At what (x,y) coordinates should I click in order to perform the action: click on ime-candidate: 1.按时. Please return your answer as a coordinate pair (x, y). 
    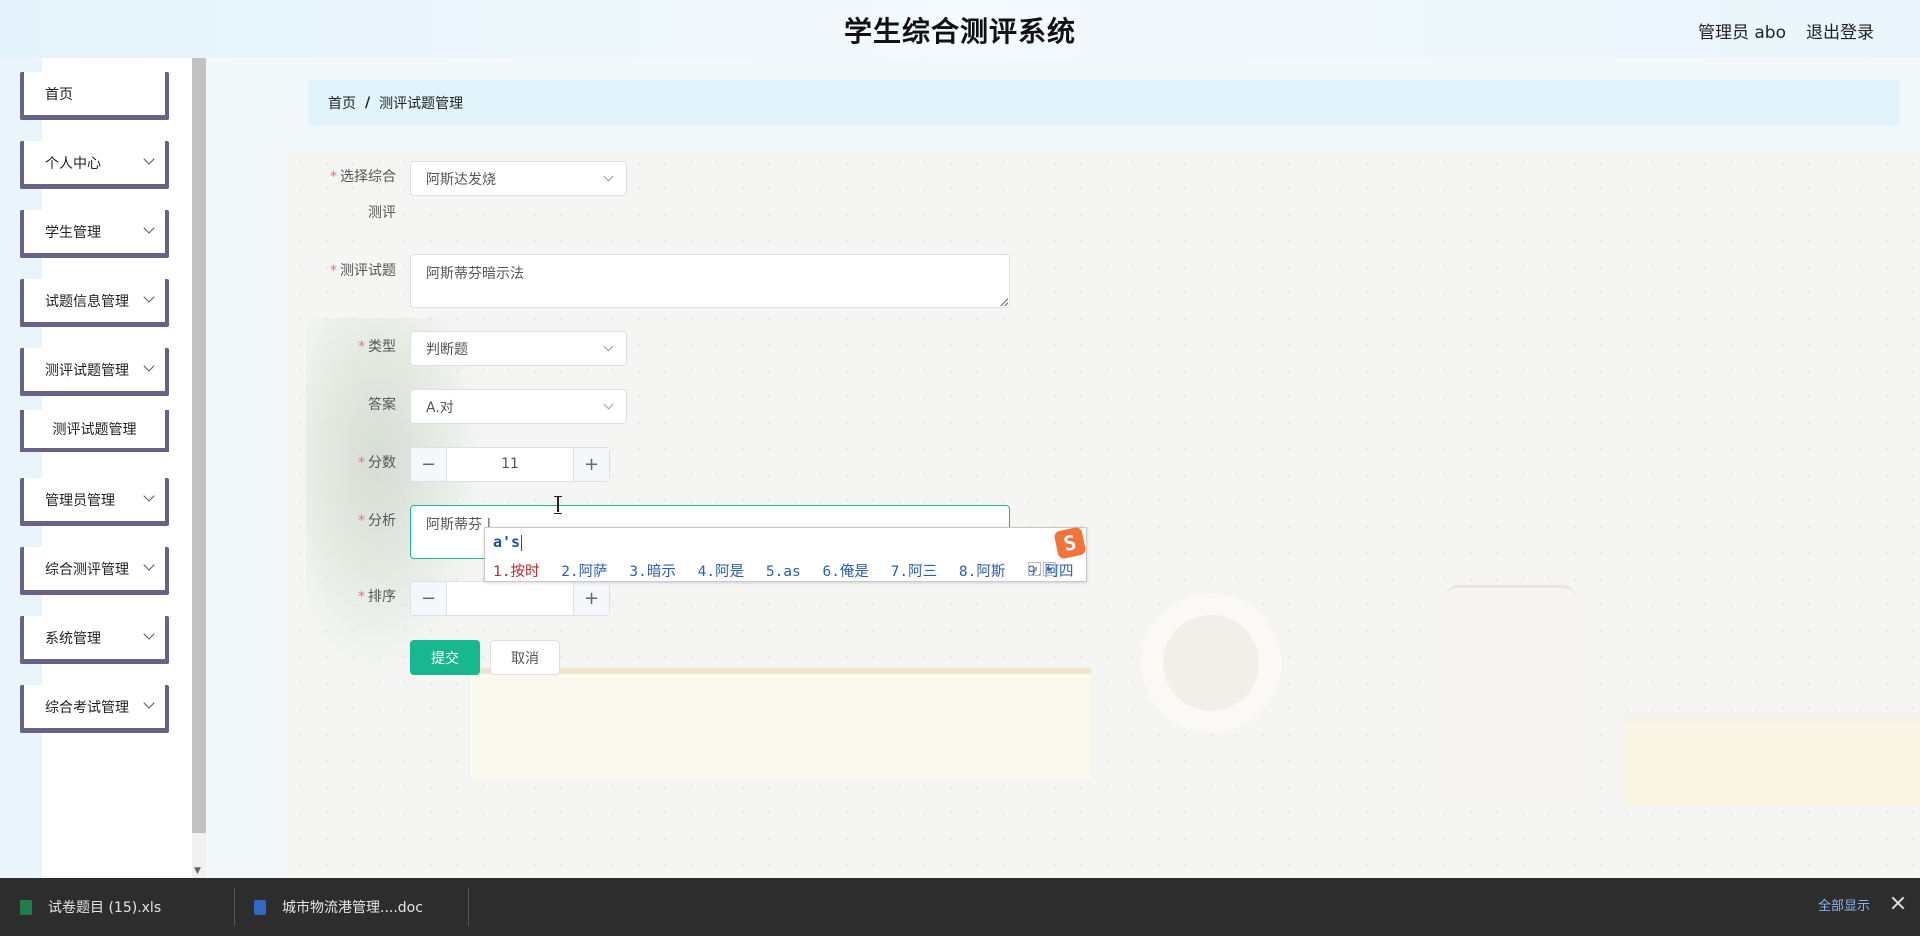
    Looking at the image, I should click on (516, 572).